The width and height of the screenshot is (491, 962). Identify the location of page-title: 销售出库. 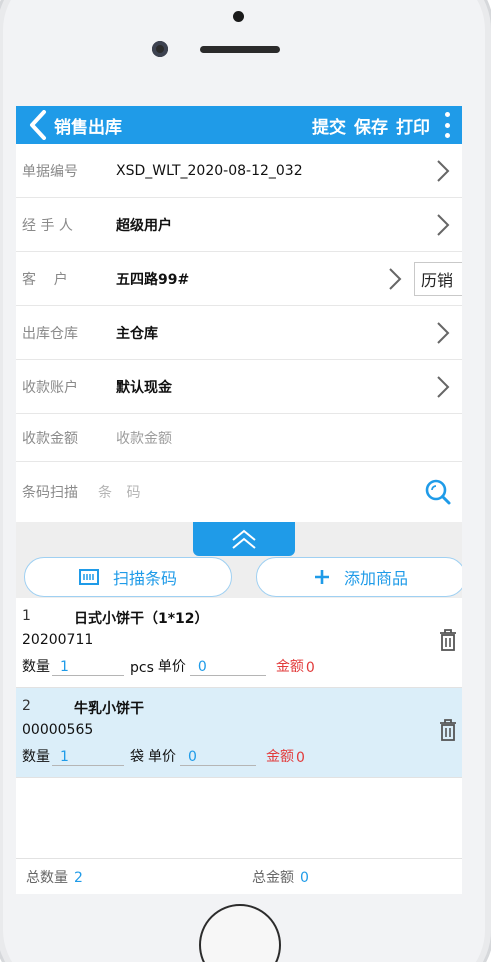
(88, 127).